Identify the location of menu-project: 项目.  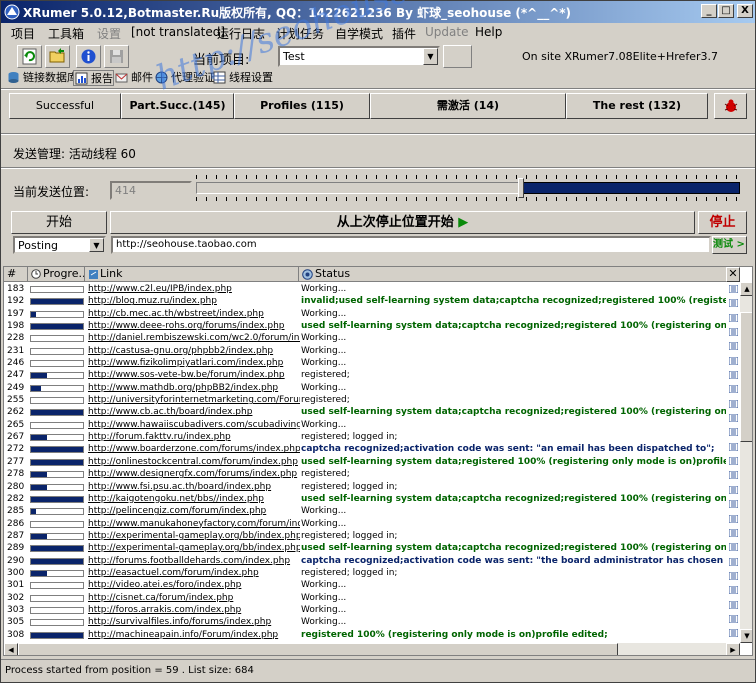
(23, 33).